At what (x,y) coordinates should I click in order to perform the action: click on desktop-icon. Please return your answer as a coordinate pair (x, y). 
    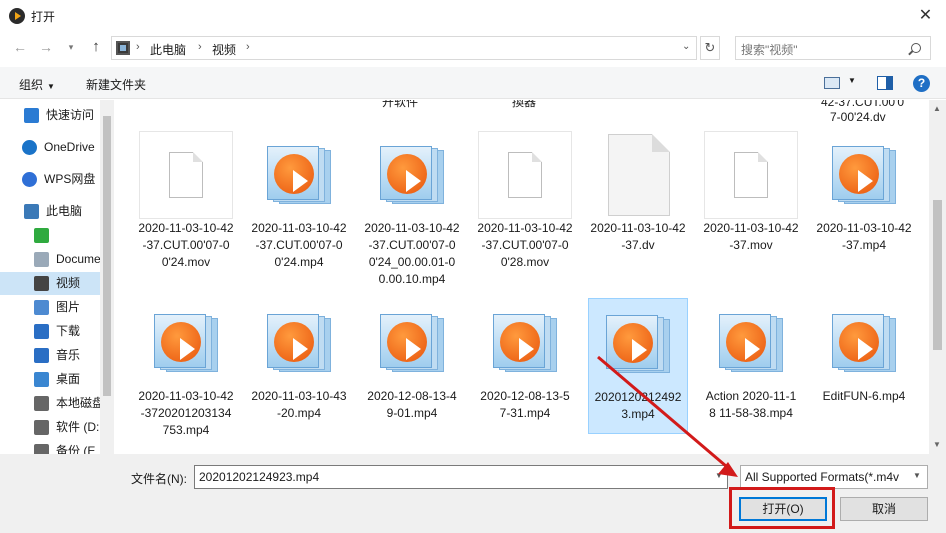
    Looking at the image, I should click on (41, 379).